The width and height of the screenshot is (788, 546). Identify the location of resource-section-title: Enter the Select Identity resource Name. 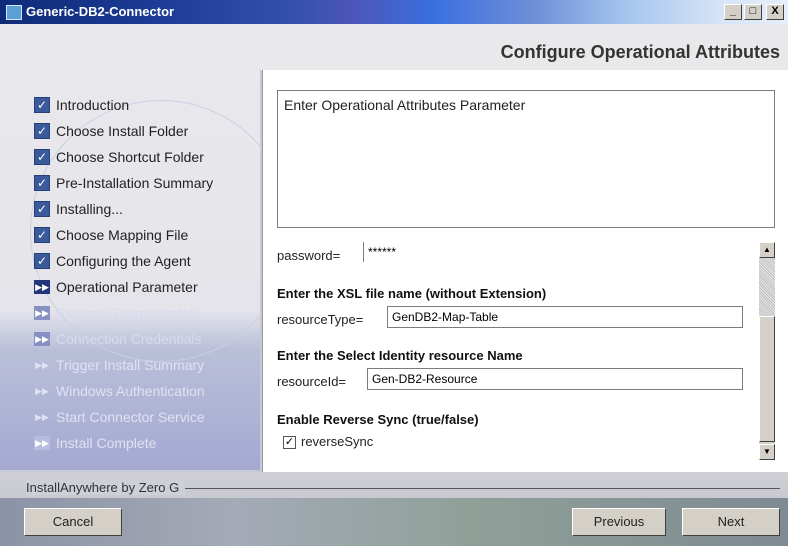
(400, 355).